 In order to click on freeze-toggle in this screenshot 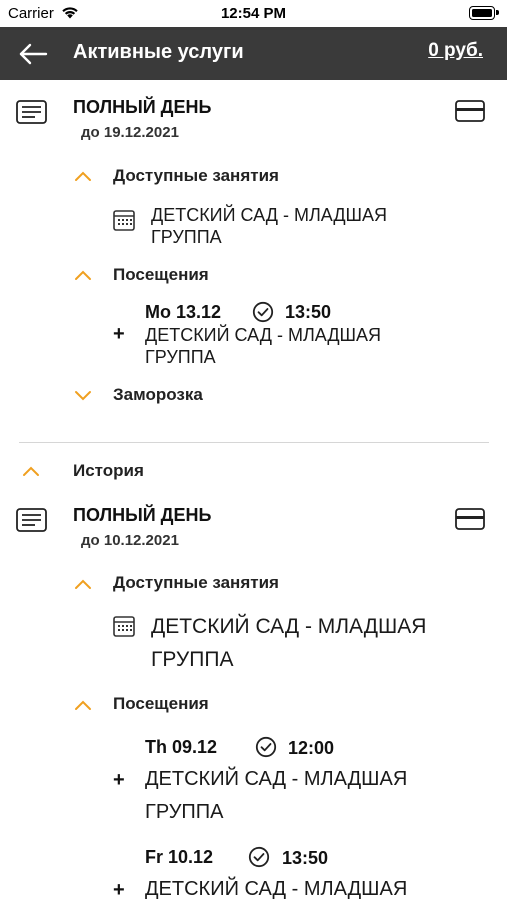, I will do `click(83, 398)`.